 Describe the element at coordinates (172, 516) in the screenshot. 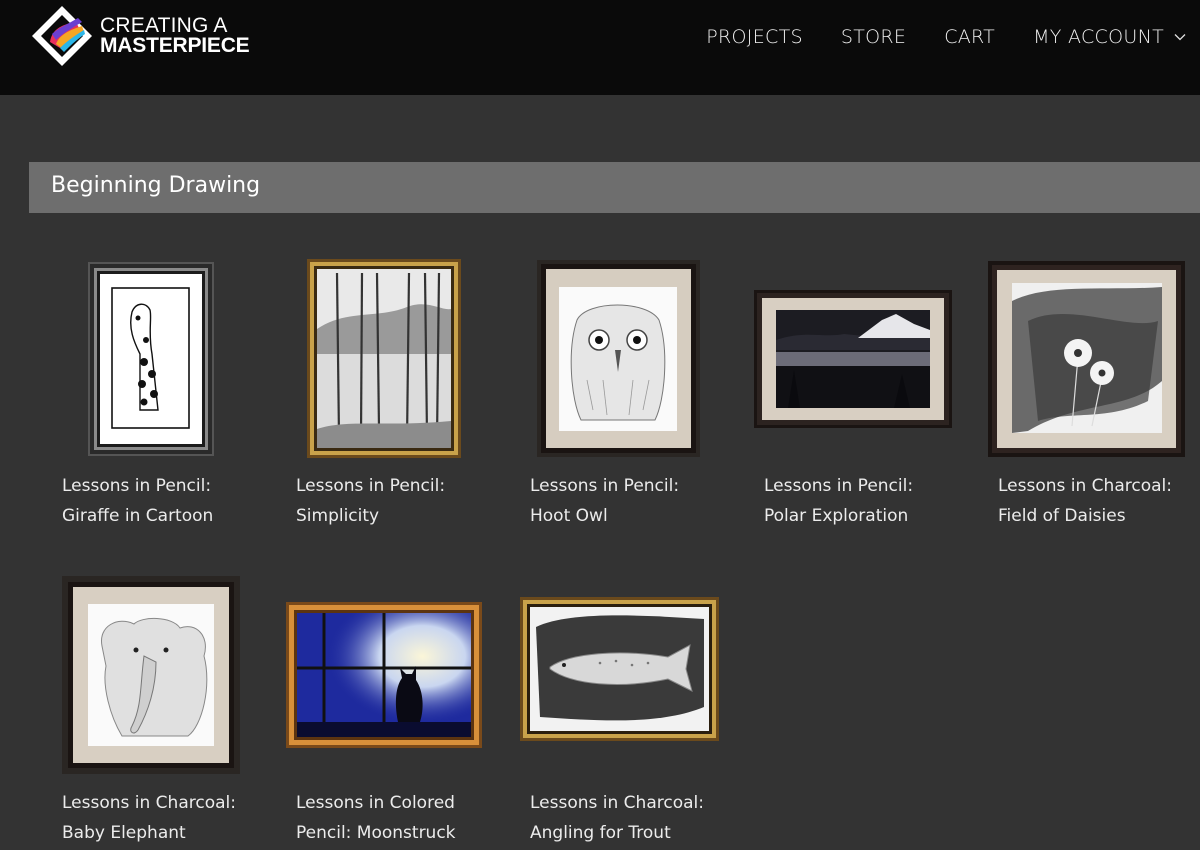

I see `project-title-line-2: Giraffe in Cartoon` at that location.